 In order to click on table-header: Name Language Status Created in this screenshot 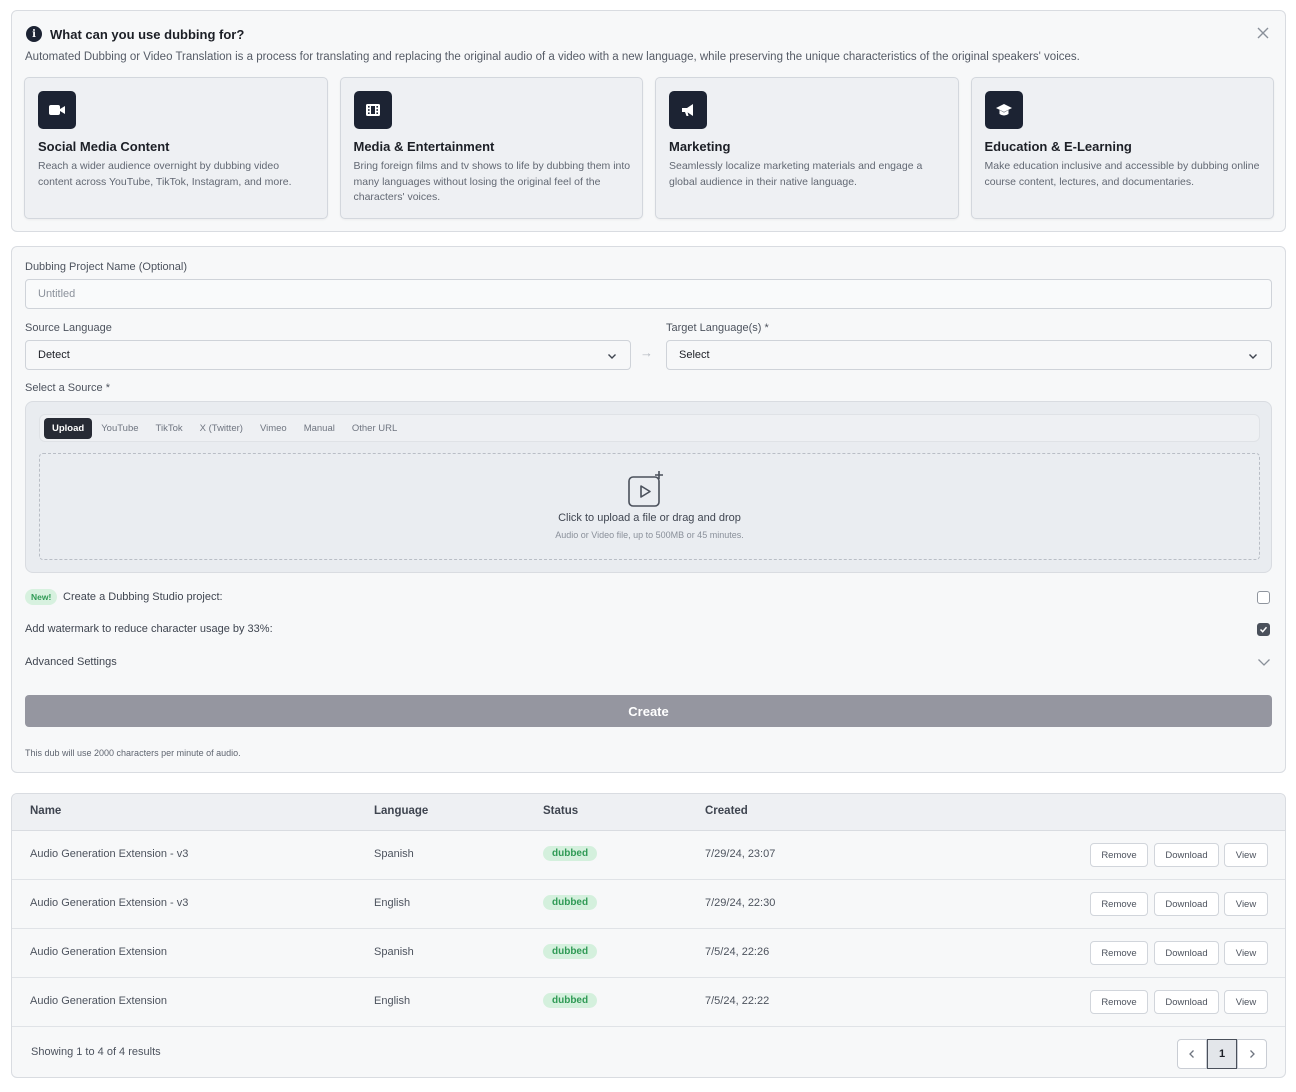, I will do `click(648, 812)`.